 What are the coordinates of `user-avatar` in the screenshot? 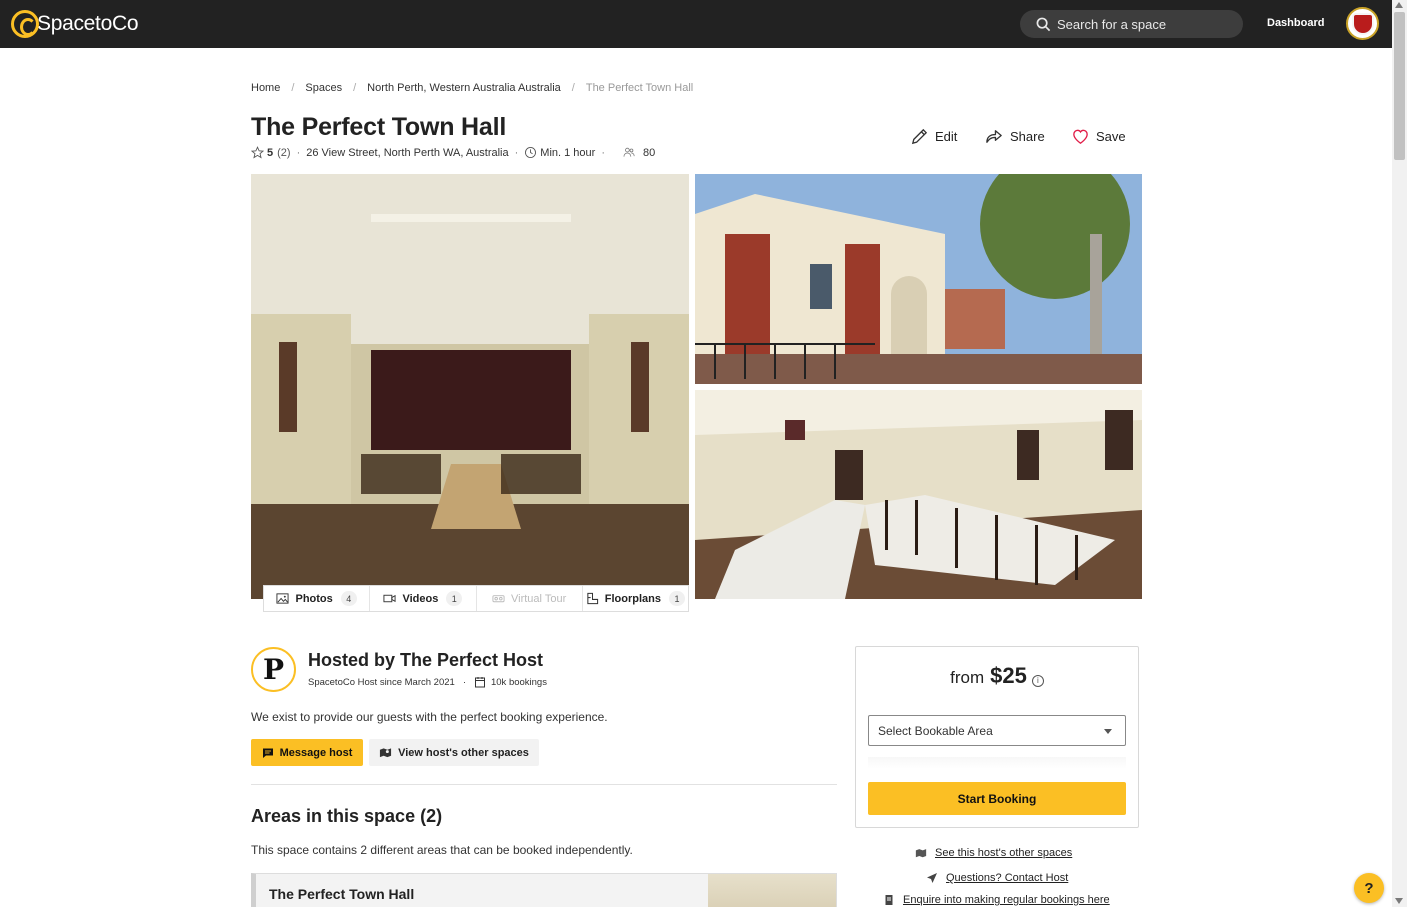 It's located at (1362, 23).